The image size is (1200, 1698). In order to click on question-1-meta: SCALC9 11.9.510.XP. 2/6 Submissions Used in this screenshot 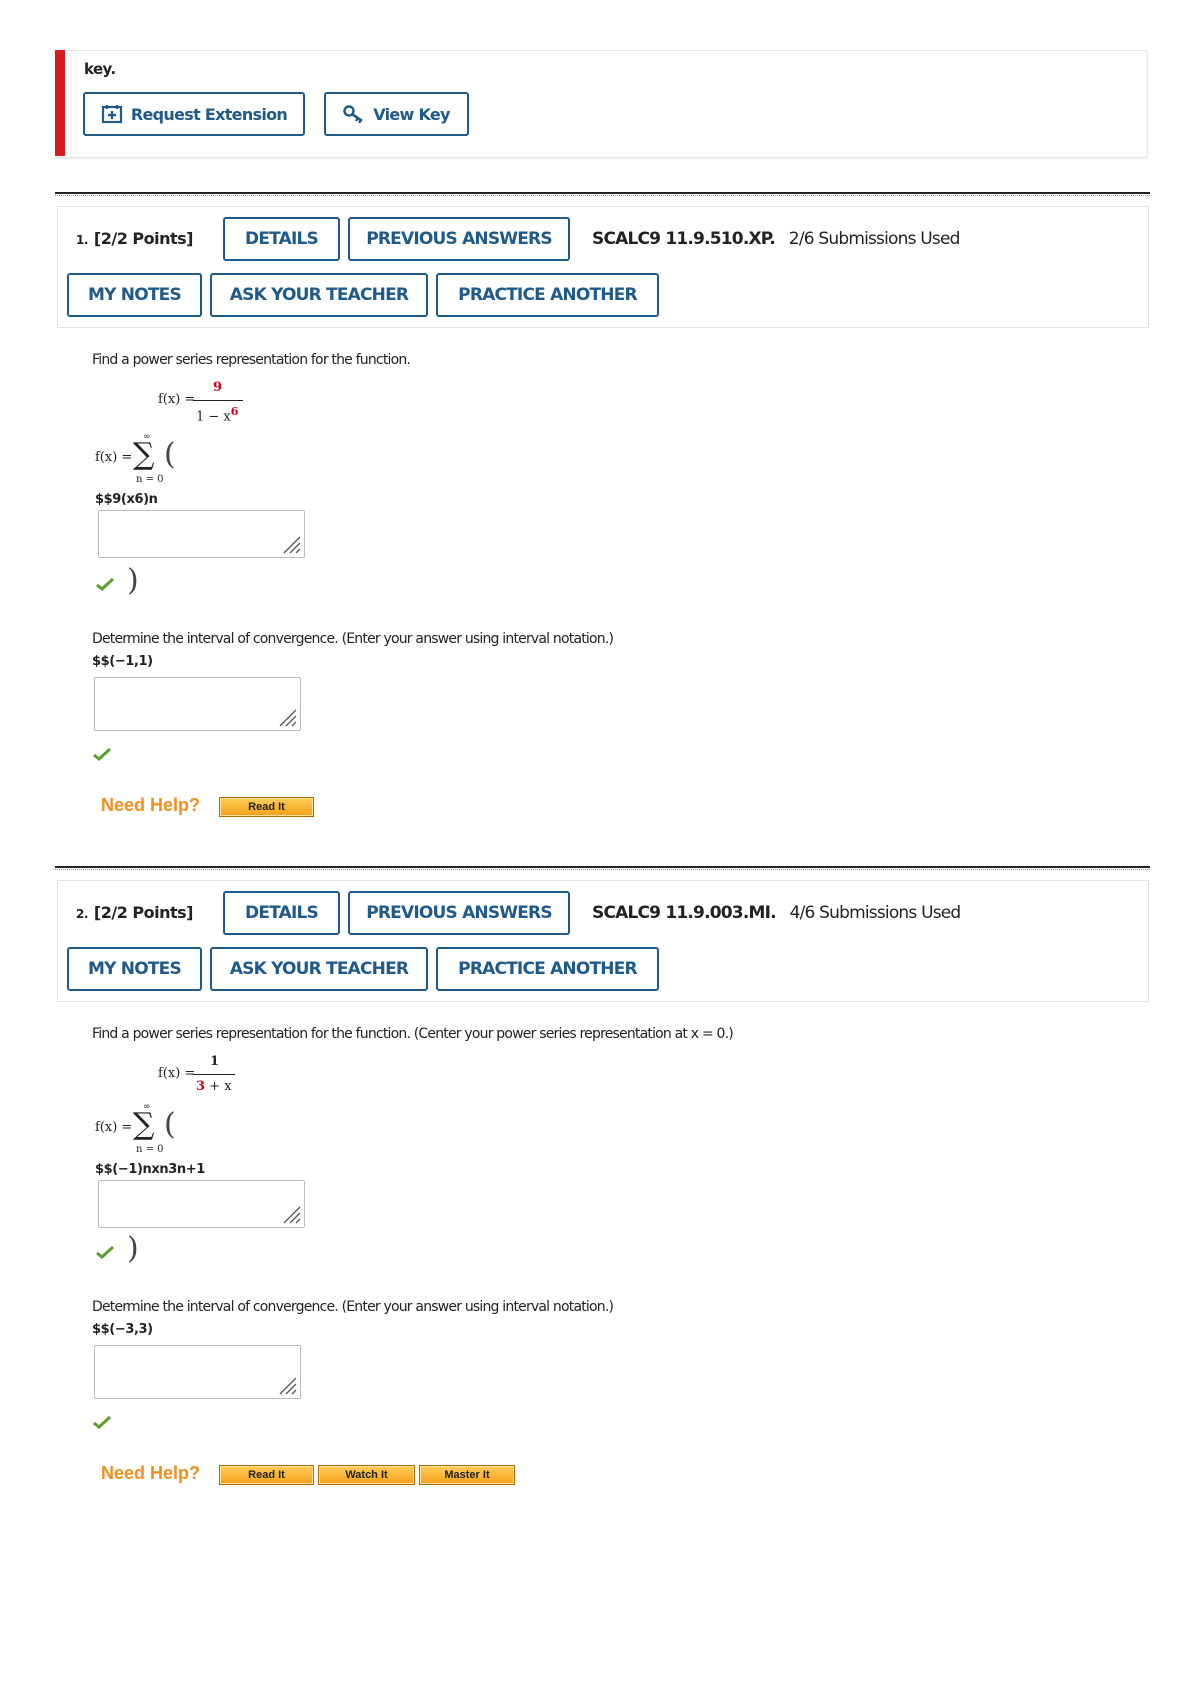, I will do `click(776, 239)`.